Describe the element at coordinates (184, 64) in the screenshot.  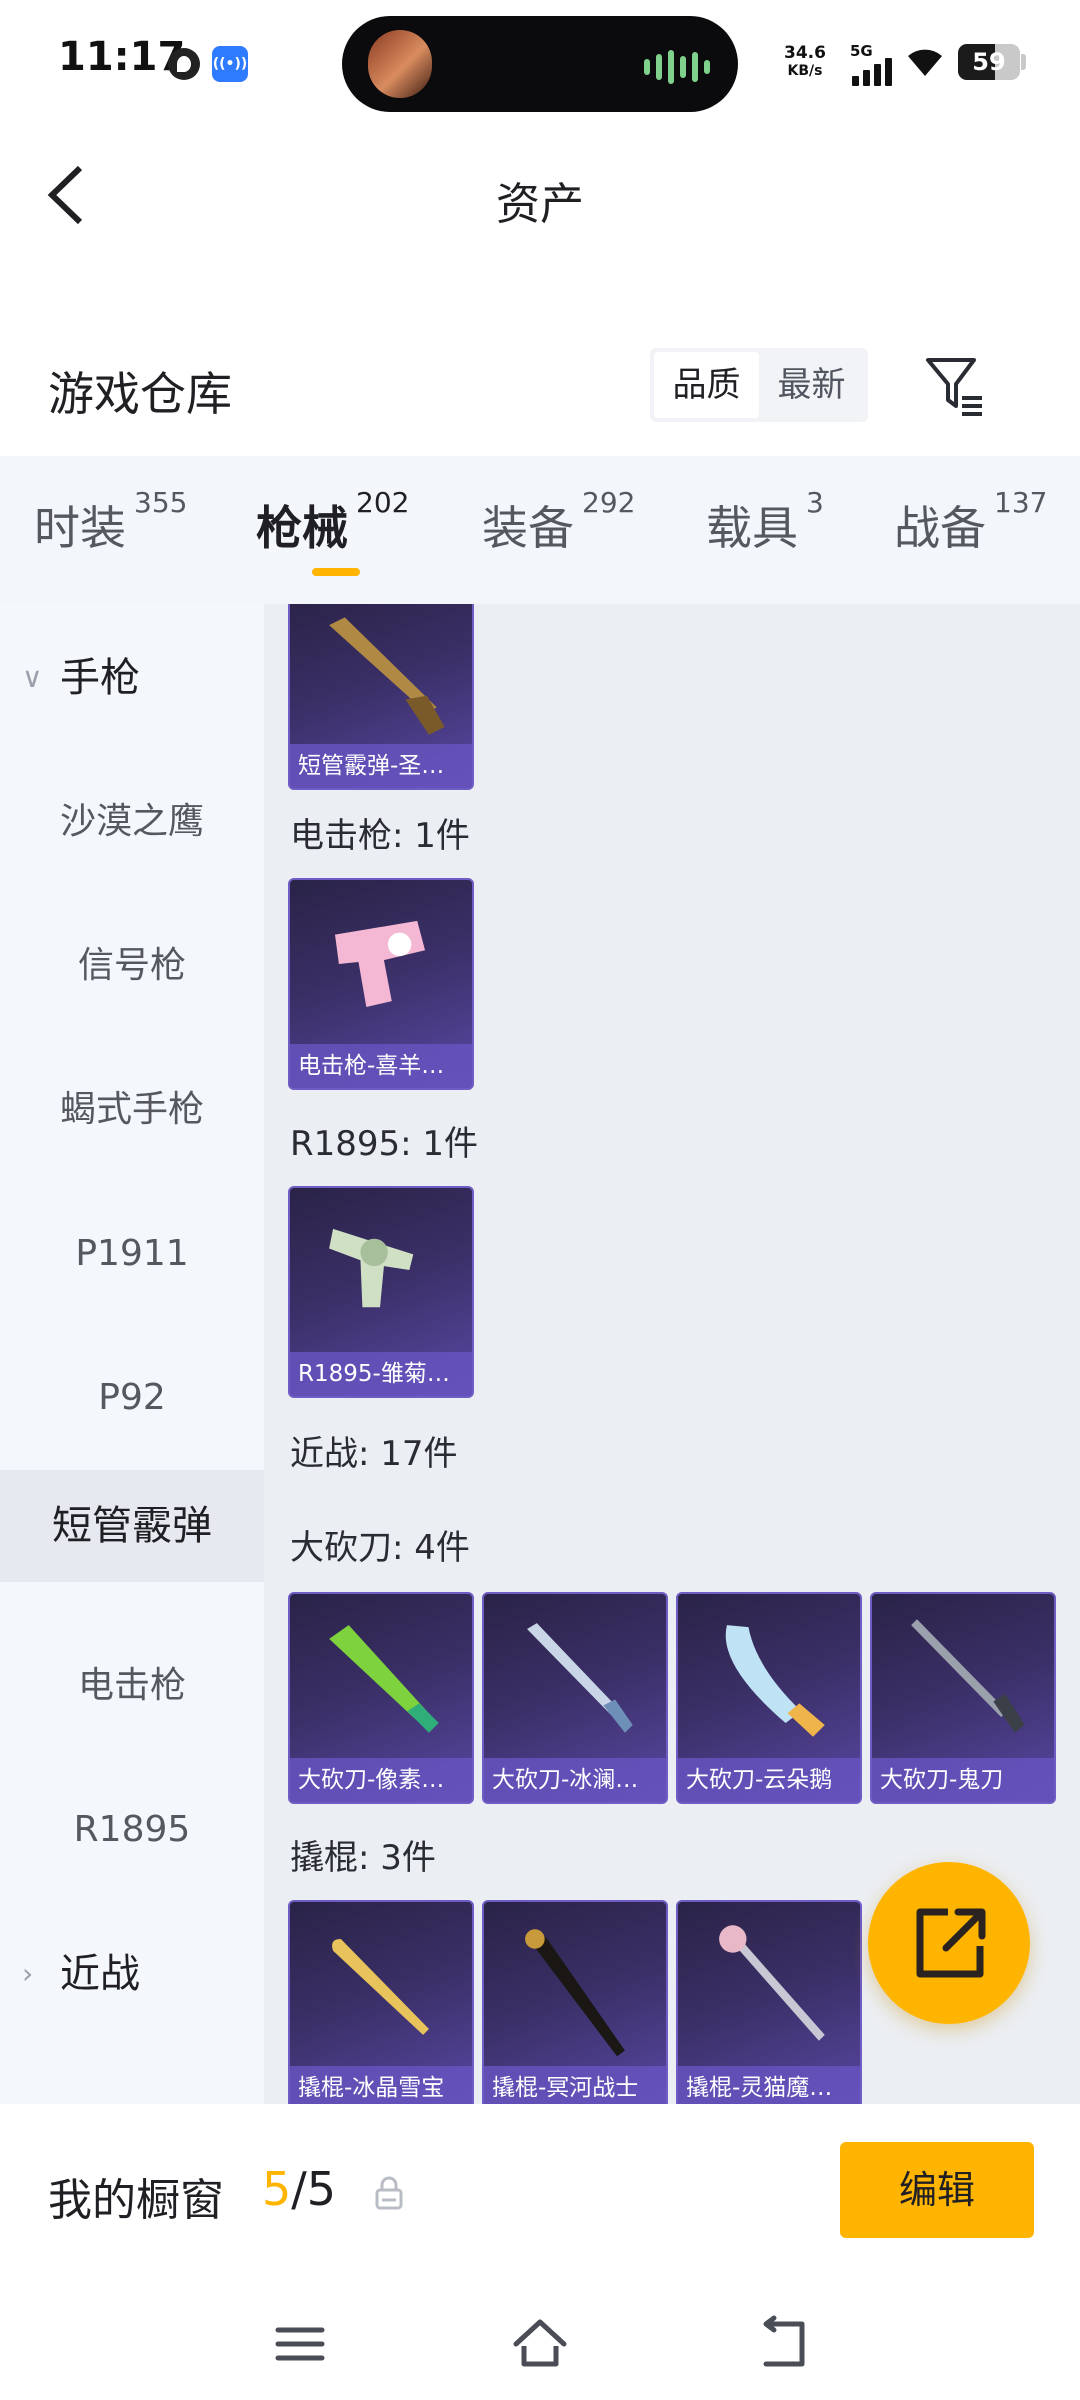
I see `app-notification-icon` at that location.